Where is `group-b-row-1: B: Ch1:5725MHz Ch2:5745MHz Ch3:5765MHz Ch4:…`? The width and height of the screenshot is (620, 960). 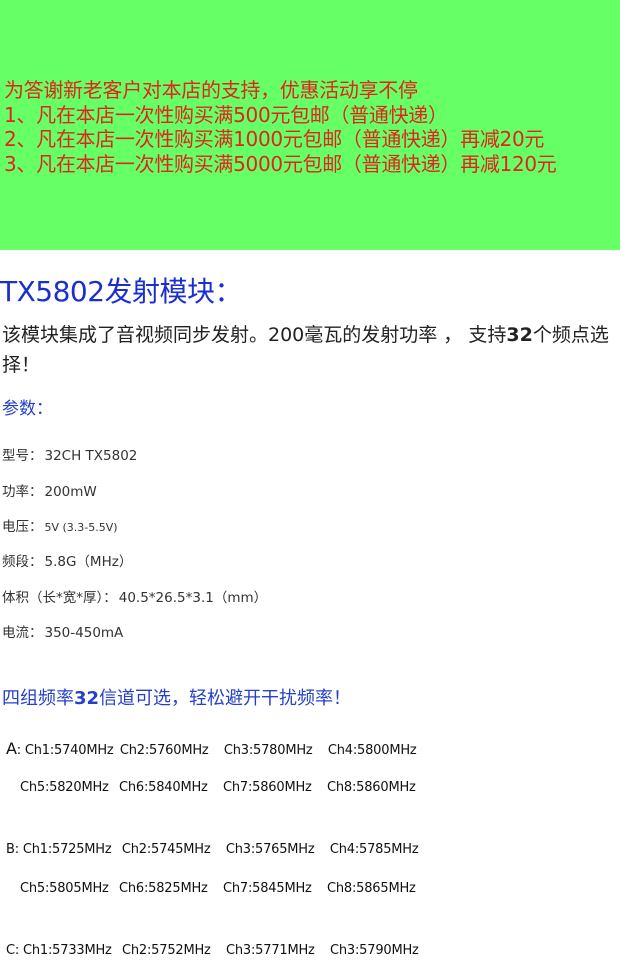 group-b-row-1: B: Ch1:5725MHz Ch2:5745MHz Ch3:5765MHz Ch4:… is located at coordinates (212, 849).